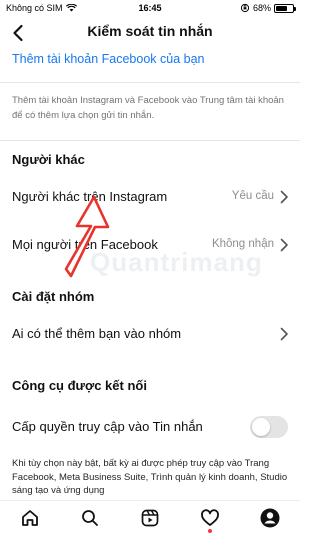 This screenshot has width=320, height=534. What do you see at coordinates (97, 333) in the screenshot?
I see `row-label: Ai có thể thêm bạn vào nhóm` at bounding box center [97, 333].